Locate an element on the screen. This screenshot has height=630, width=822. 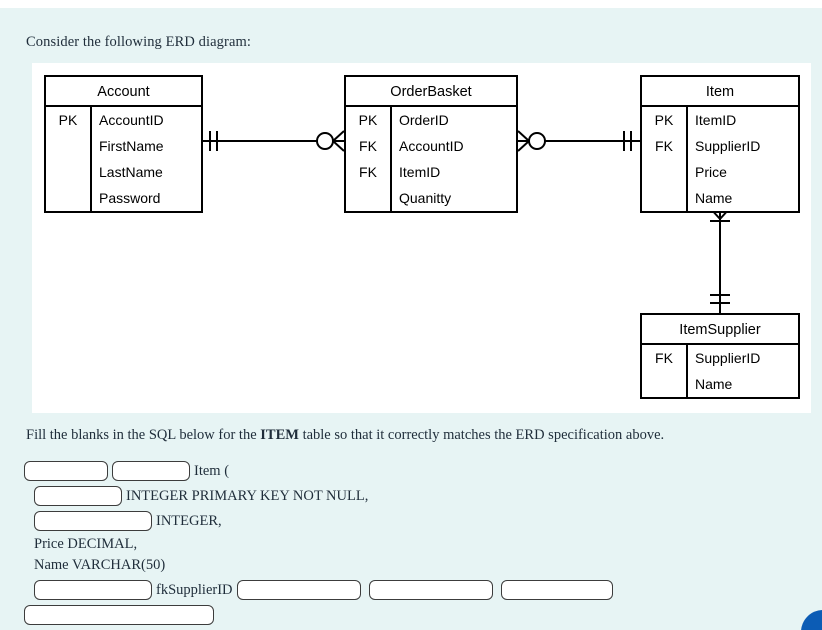
table-keyword-input is located at coordinates (151, 471).